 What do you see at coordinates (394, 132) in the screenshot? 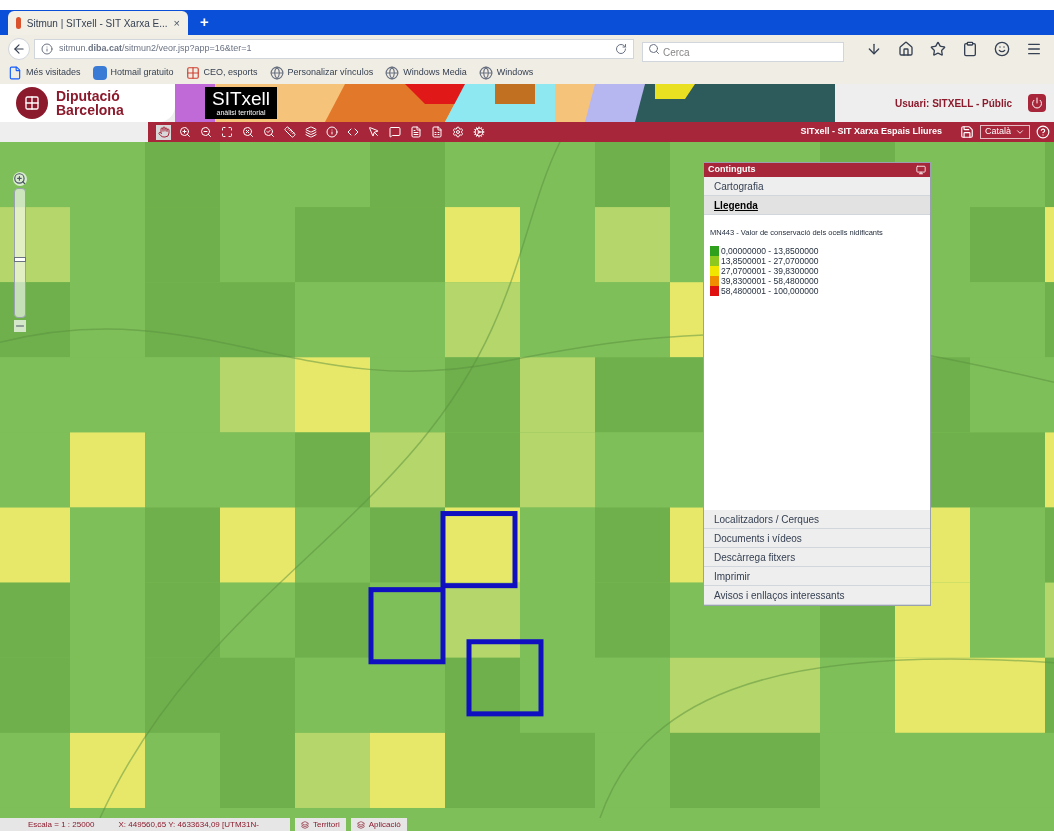
I see `comment-icon` at bounding box center [394, 132].